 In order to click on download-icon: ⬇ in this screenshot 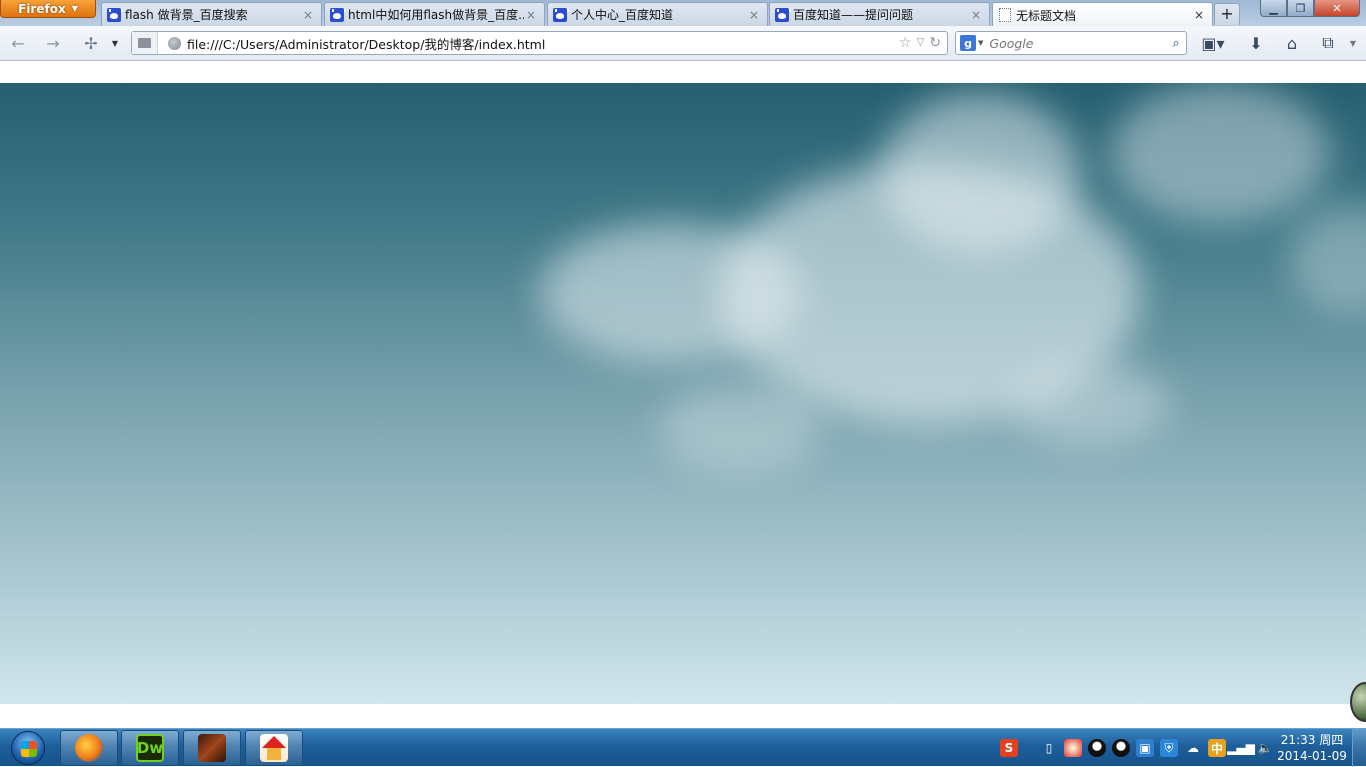, I will do `click(1256, 43)`.